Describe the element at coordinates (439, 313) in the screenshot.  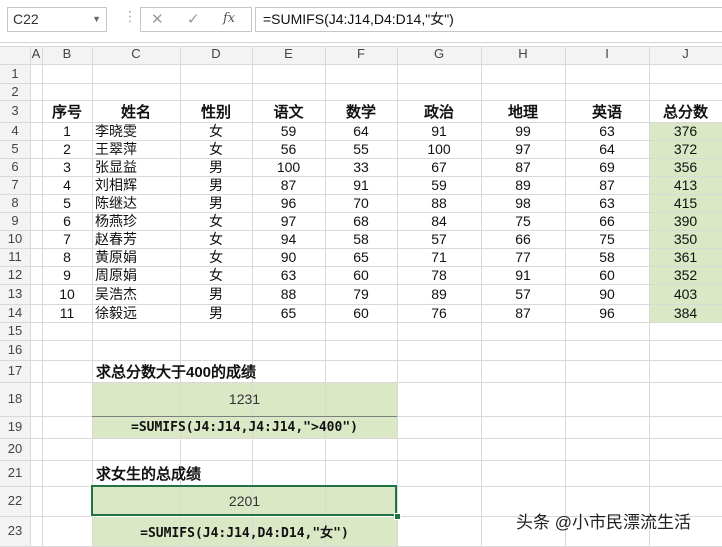
I see `table-cell: 76` at that location.